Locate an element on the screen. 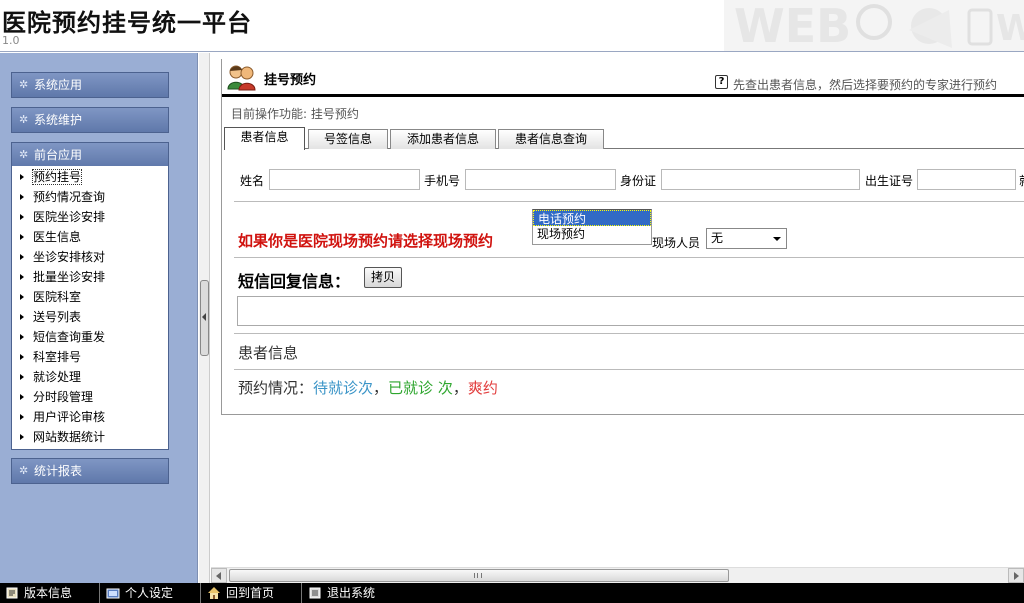 The image size is (1024, 603). booking-type-phone: 电话预约 is located at coordinates (592, 218).